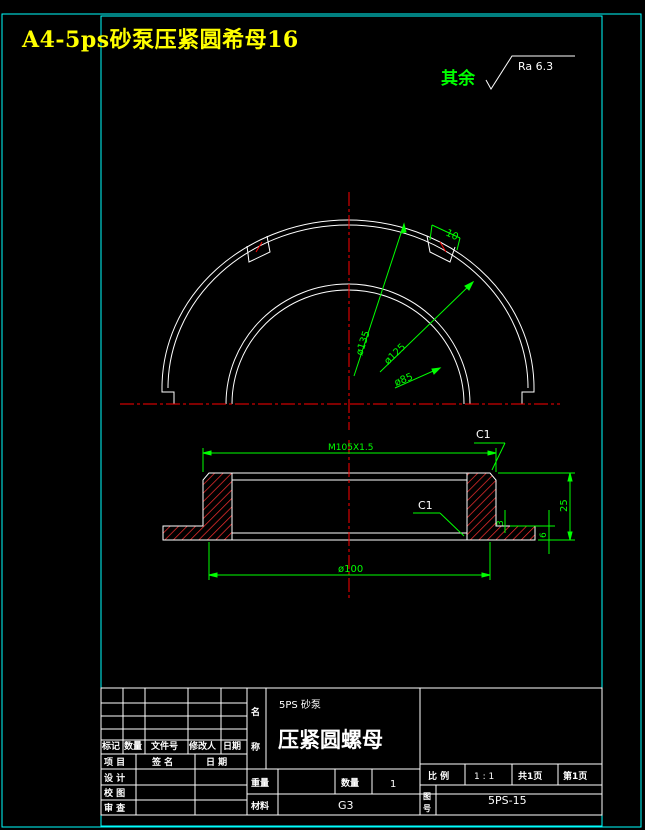 This screenshot has width=645, height=830. What do you see at coordinates (346, 805) in the screenshot?
I see `material-value: G3` at bounding box center [346, 805].